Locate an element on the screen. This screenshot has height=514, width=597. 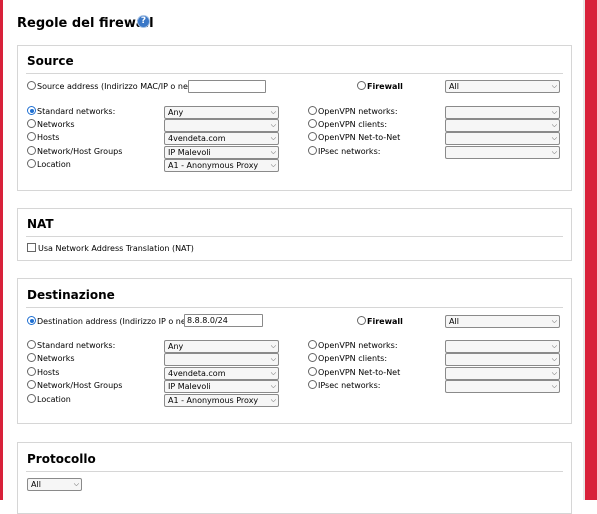
destination-hosts-value: 4vendeta.com is located at coordinates (197, 373).